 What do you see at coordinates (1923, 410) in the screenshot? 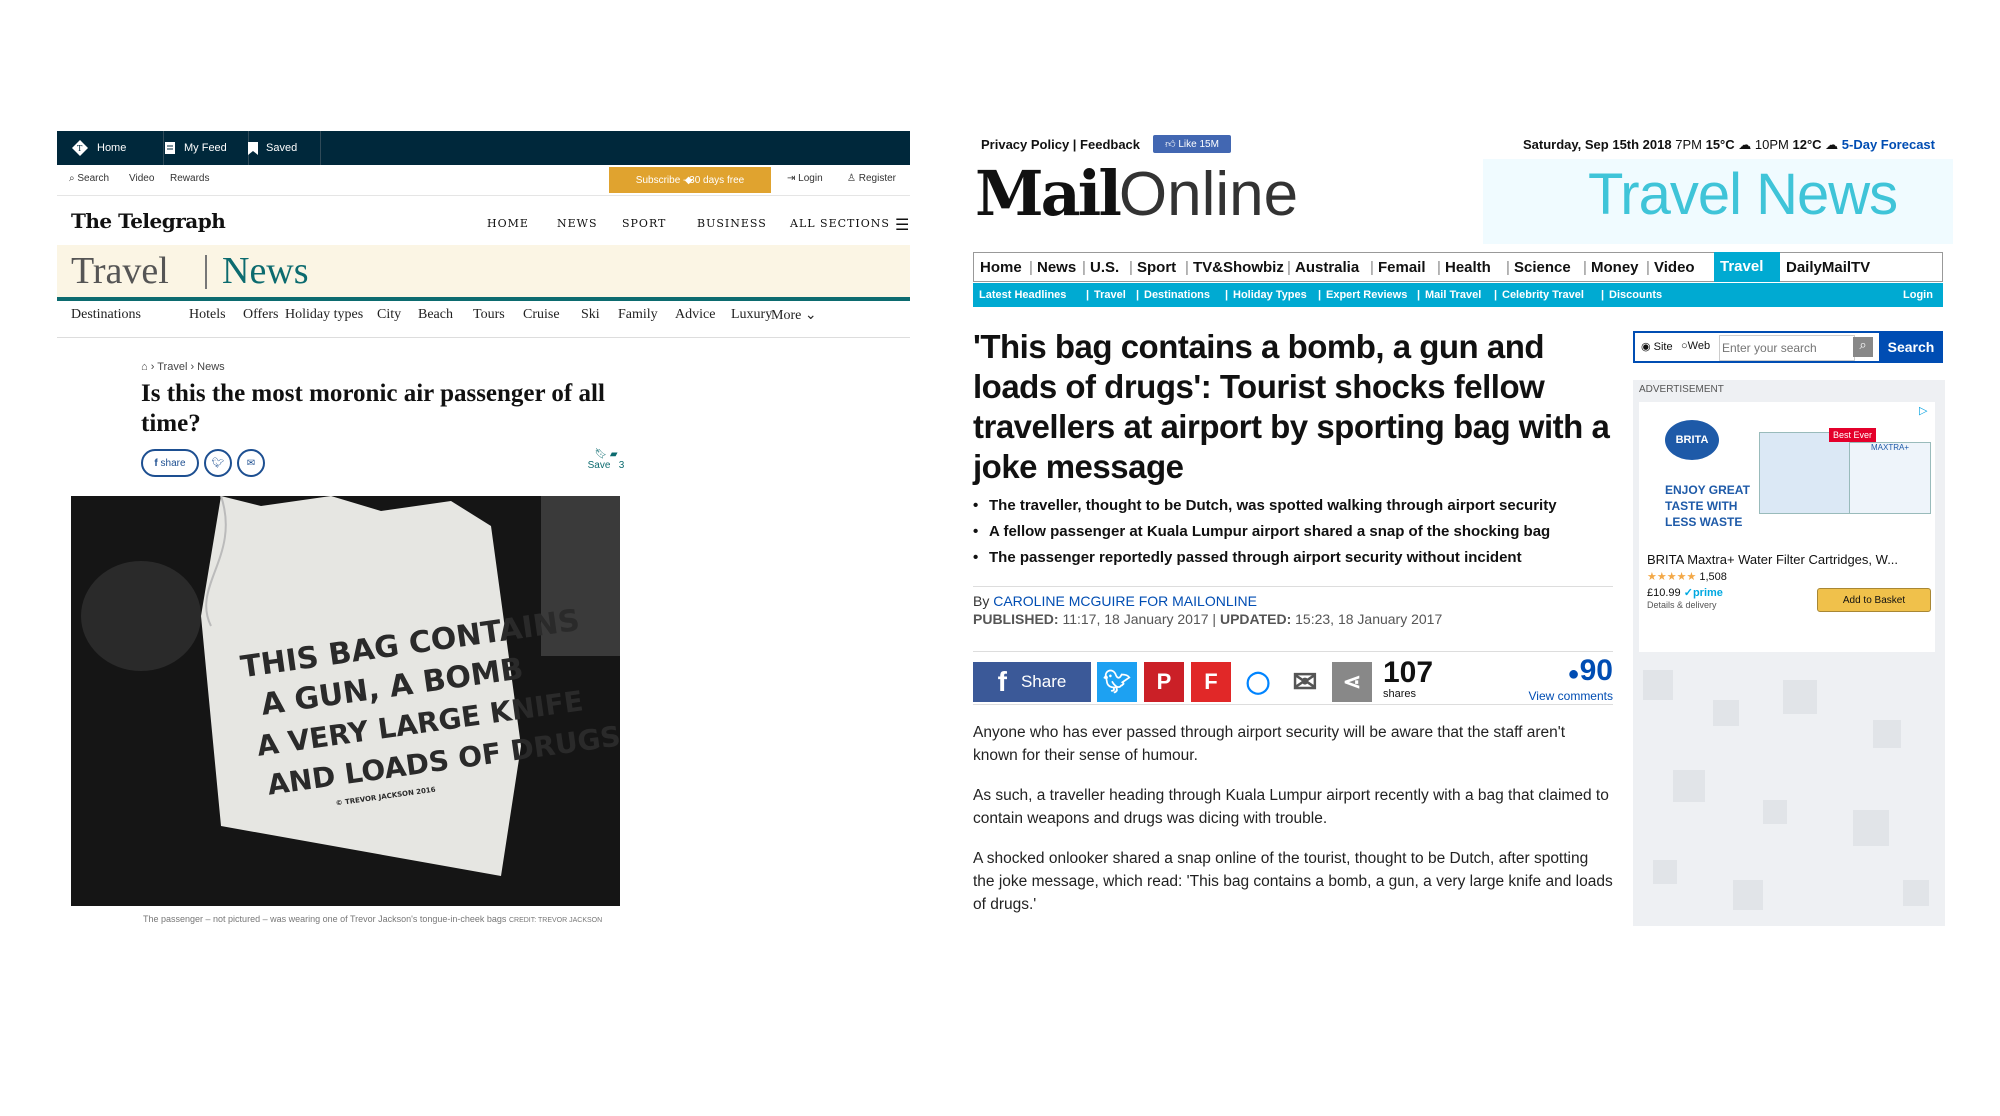
I see `adchoices-icon: ▷` at bounding box center [1923, 410].